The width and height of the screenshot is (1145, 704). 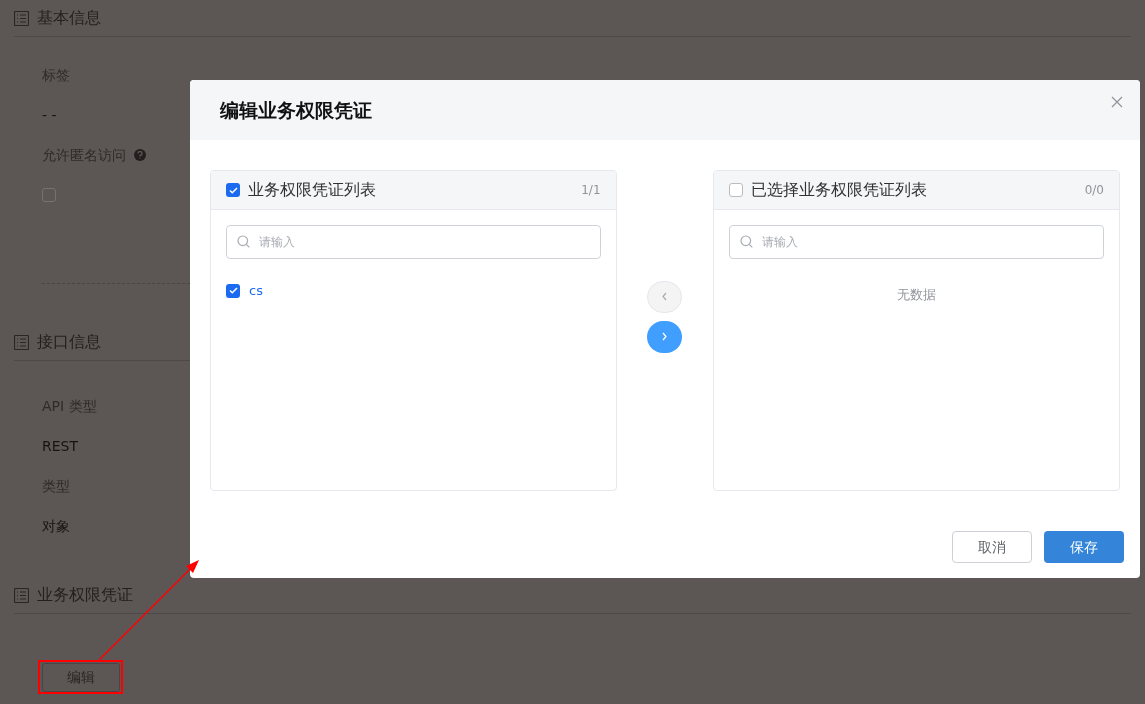 I want to click on chevron-right-icon, so click(x=665, y=336).